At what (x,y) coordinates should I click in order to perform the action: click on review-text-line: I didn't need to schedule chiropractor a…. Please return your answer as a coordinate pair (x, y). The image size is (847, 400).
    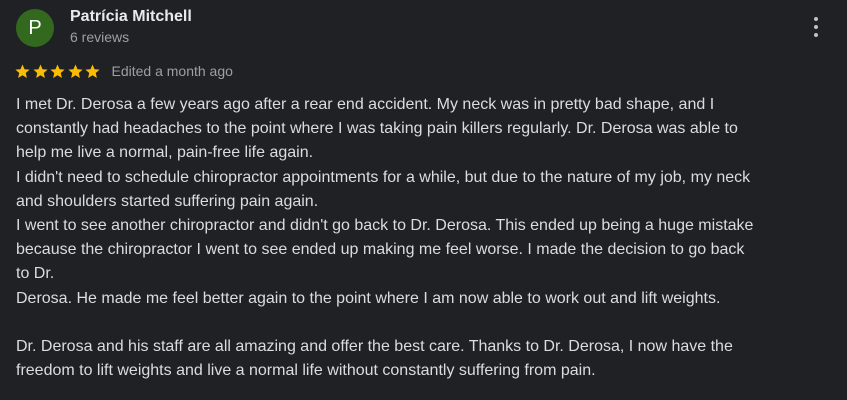
    Looking at the image, I should click on (383, 177).